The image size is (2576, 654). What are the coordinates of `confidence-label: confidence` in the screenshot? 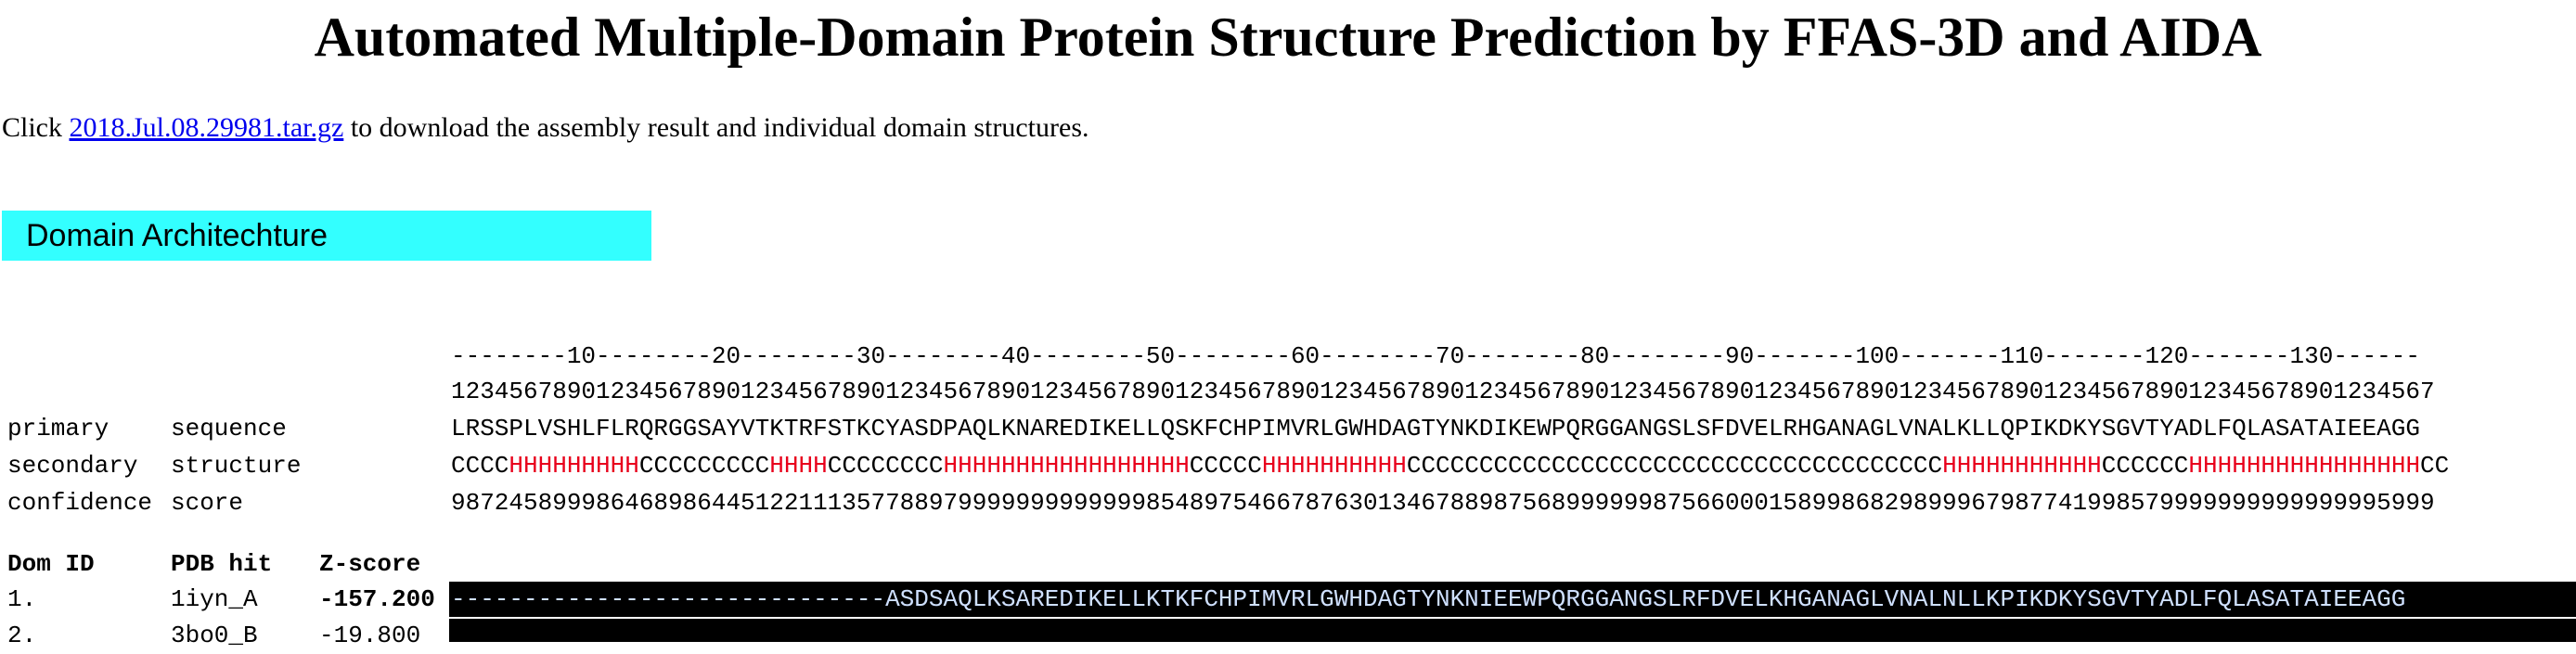 It's located at (80, 503).